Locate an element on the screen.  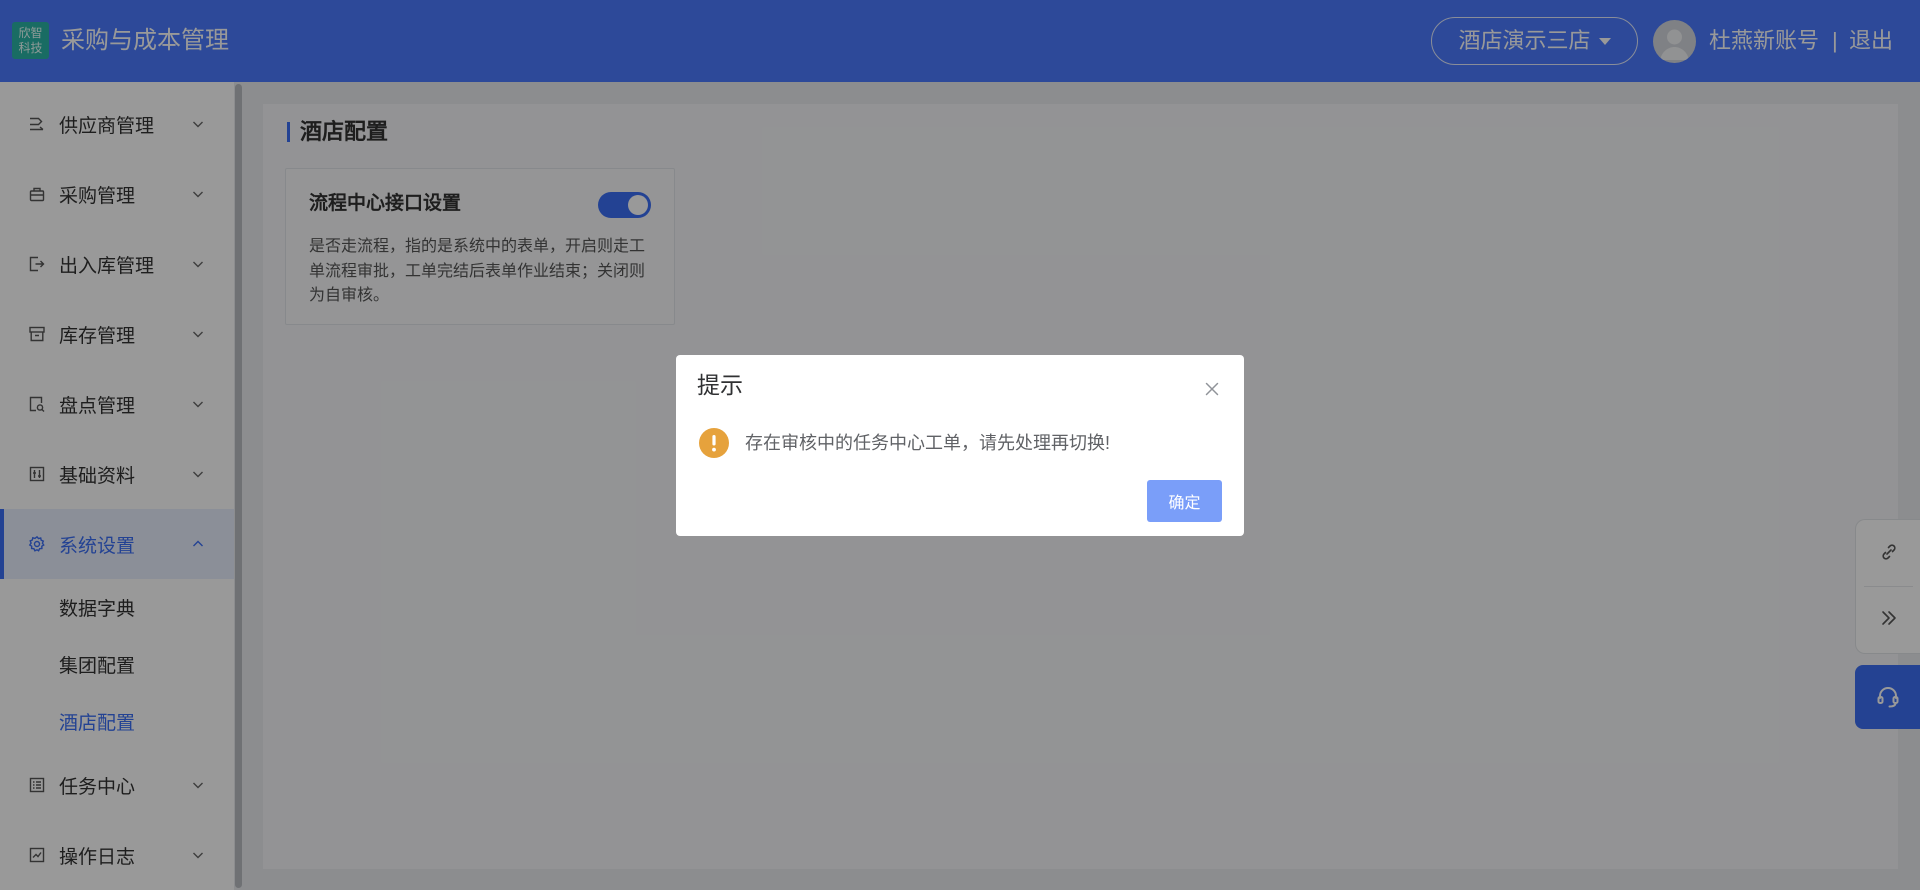
dialog-message: 存在审核中的任务中心工单，请先处理再切换! is located at coordinates (927, 443).